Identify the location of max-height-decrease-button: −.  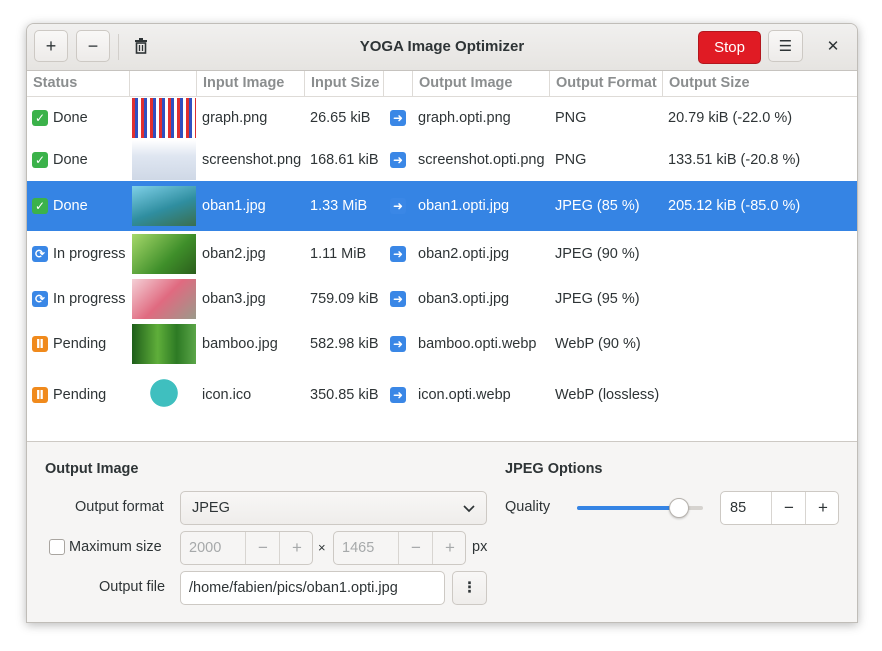
(415, 548).